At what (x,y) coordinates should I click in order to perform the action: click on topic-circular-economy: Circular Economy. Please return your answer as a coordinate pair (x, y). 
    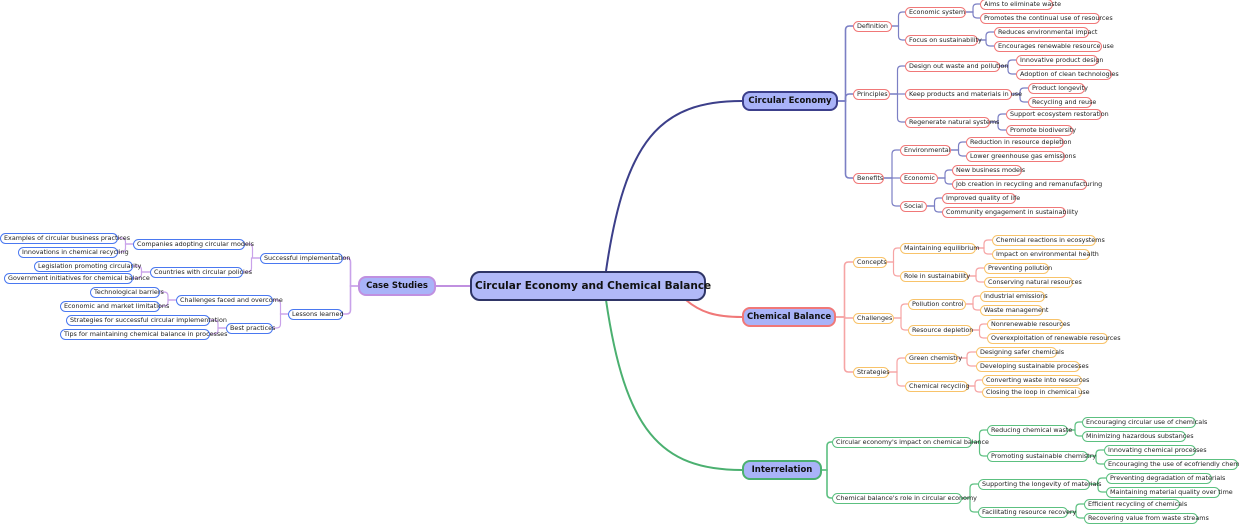
    Looking at the image, I should click on (790, 101).